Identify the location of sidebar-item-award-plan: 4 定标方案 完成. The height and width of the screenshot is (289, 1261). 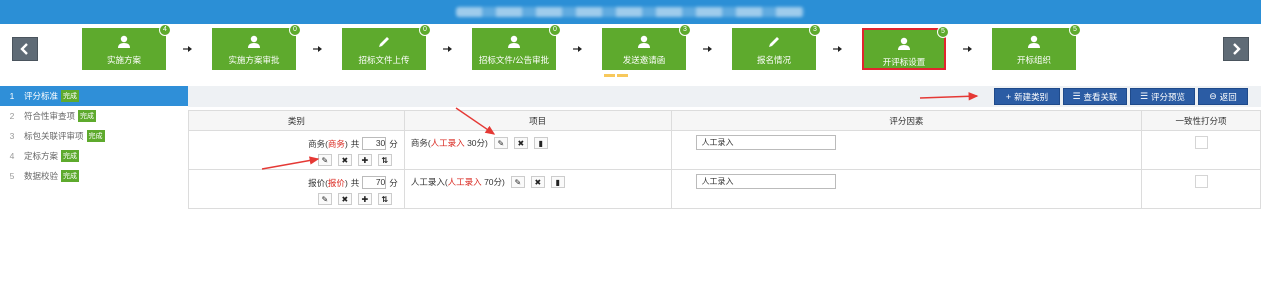
(94, 156).